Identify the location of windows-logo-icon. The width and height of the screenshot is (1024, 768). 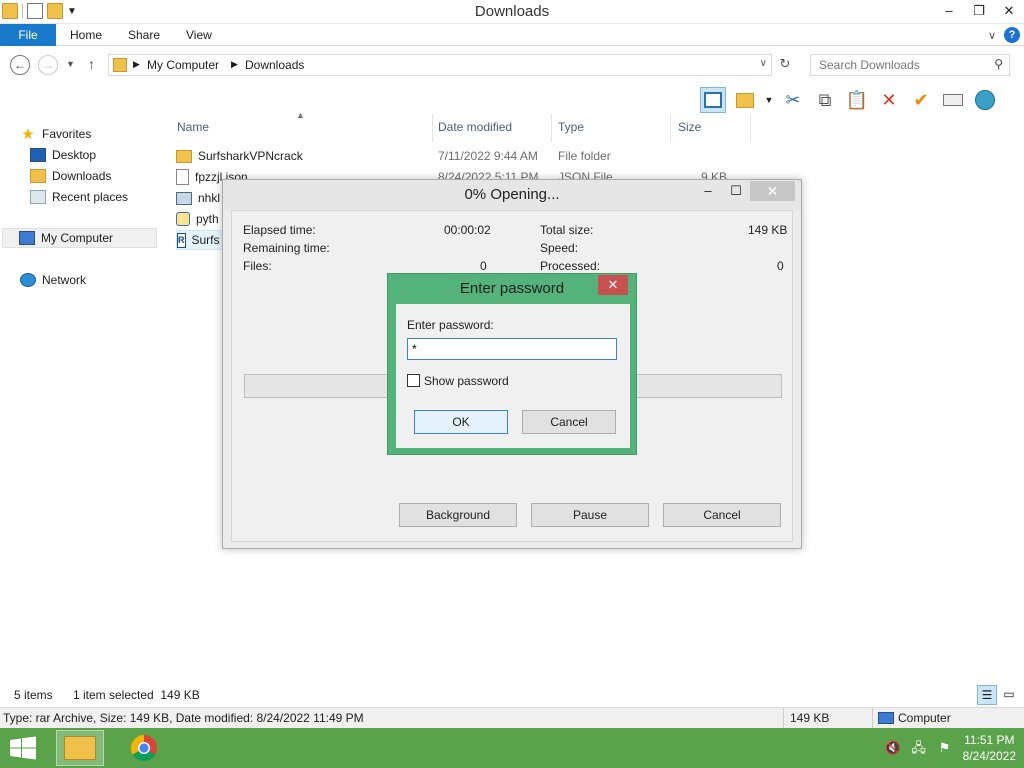
(23, 748).